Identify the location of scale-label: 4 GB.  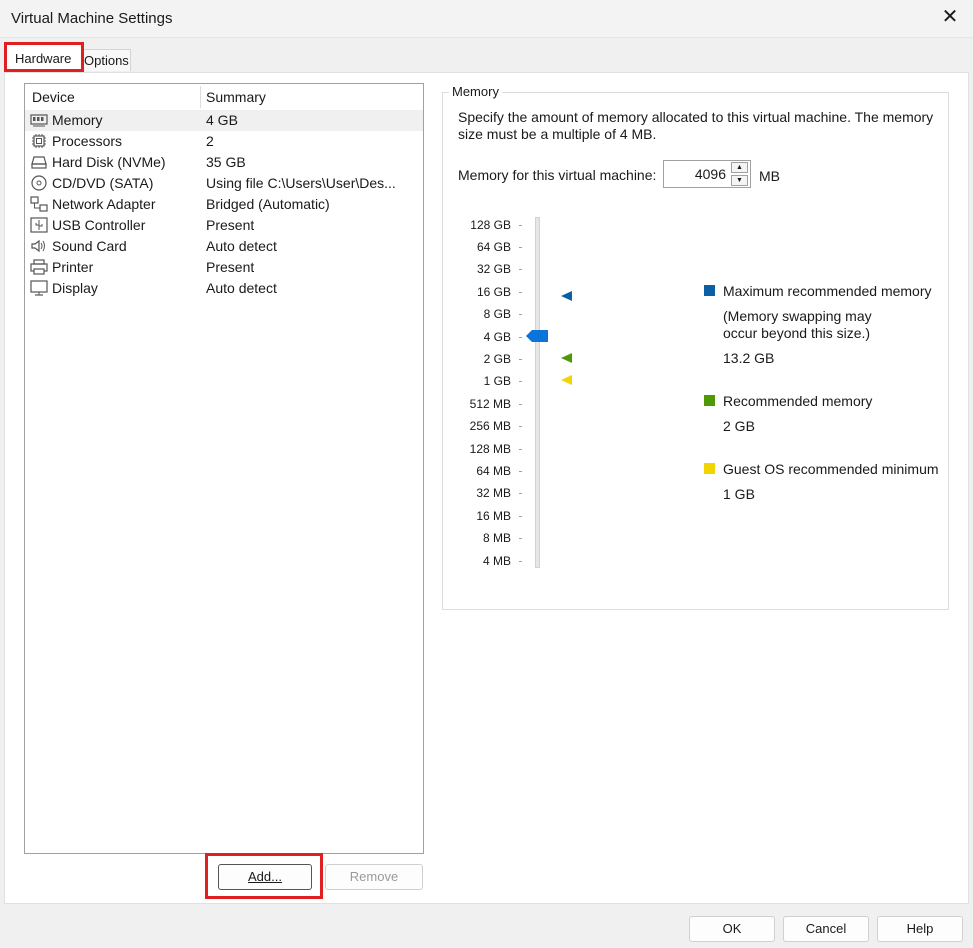
(497, 337).